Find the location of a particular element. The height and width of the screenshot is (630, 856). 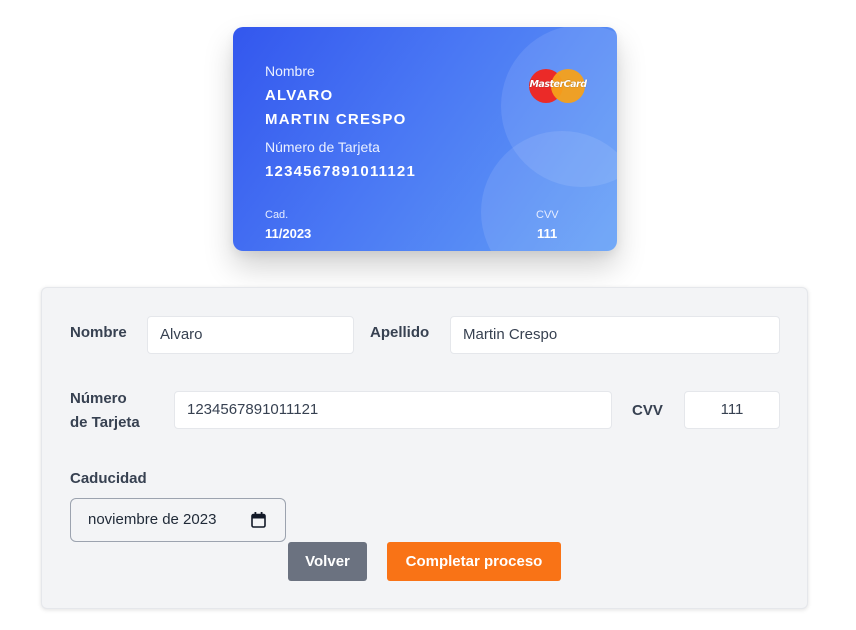

card-number-label: Número de Tarjeta is located at coordinates (322, 147).